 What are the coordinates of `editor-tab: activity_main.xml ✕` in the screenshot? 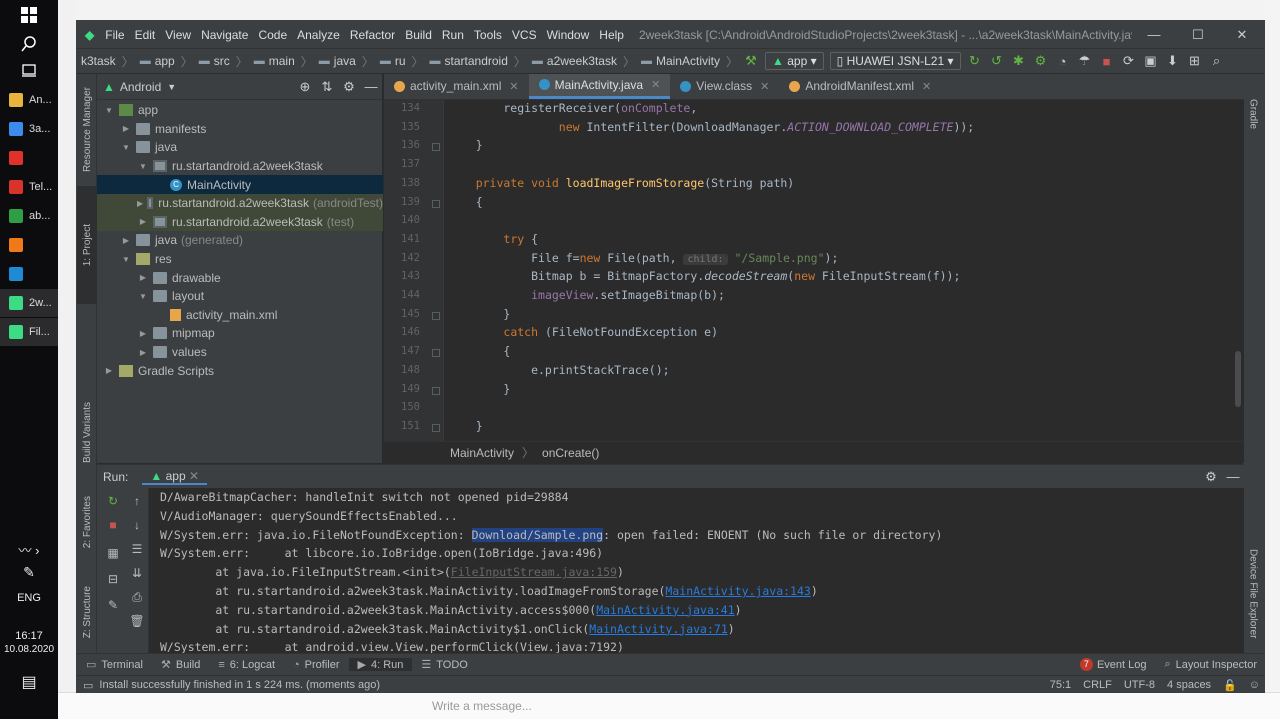 It's located at (456, 86).